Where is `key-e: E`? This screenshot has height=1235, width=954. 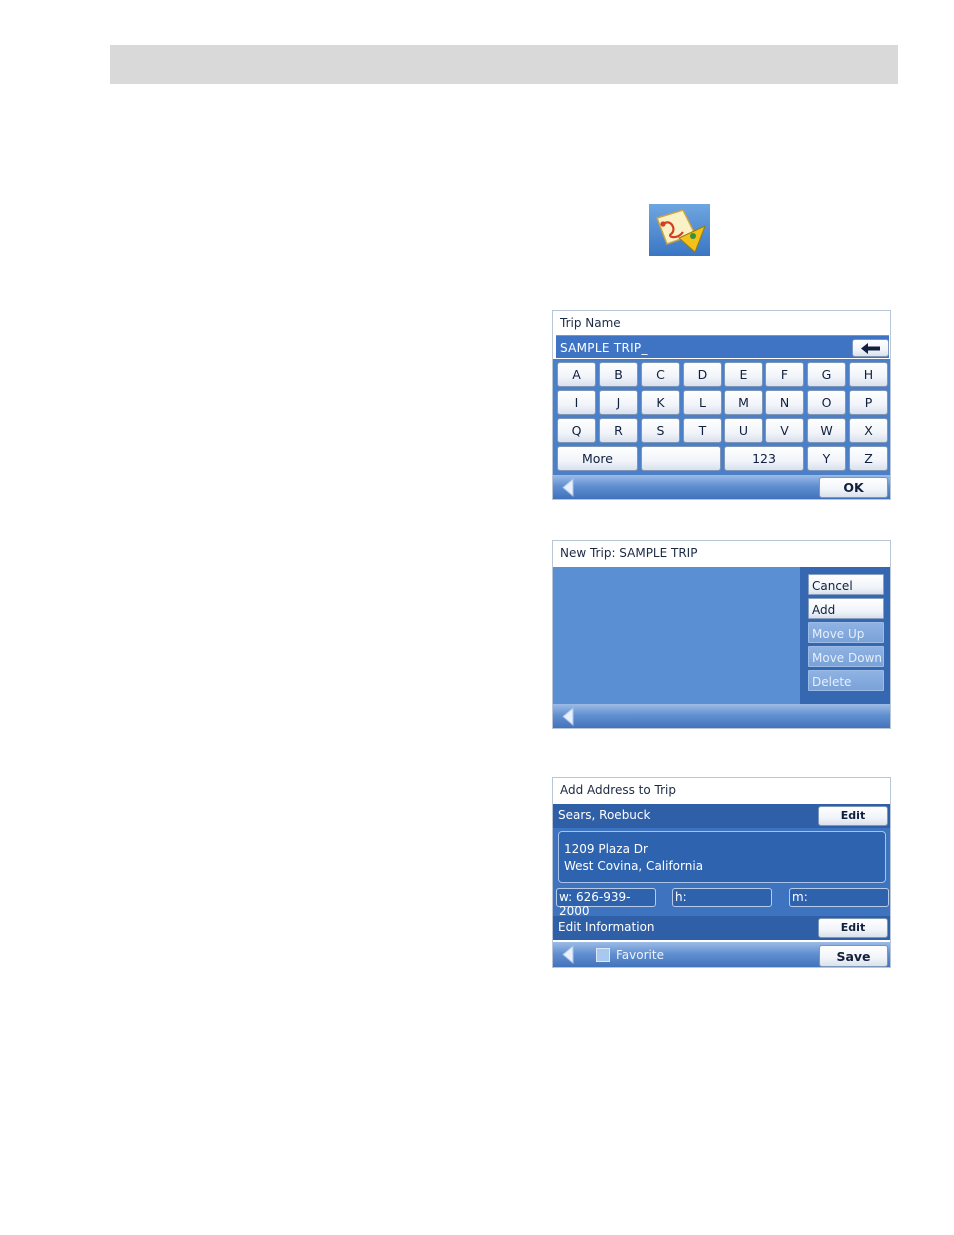
key-e: E is located at coordinates (743, 374).